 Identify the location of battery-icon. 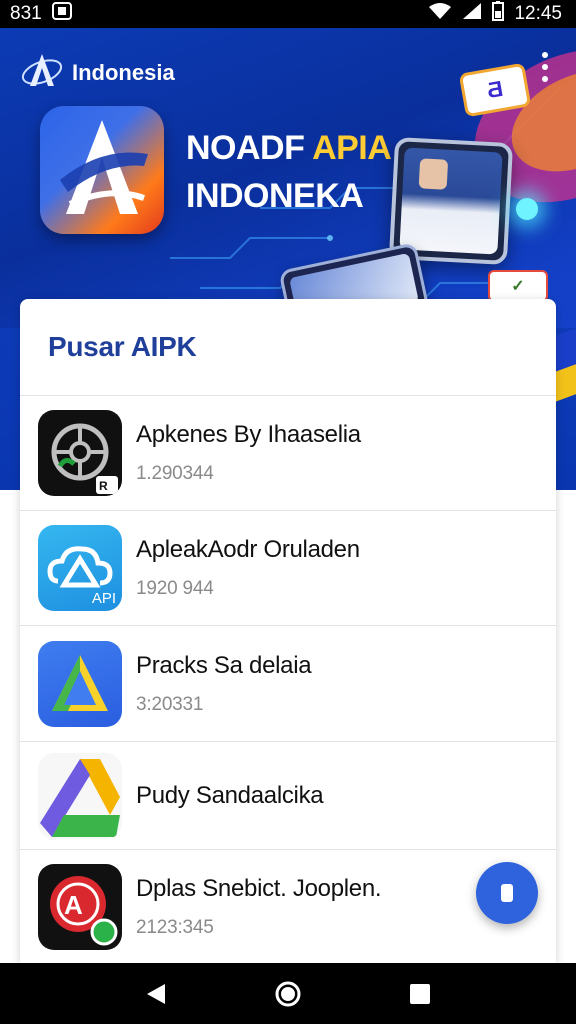
(498, 14).